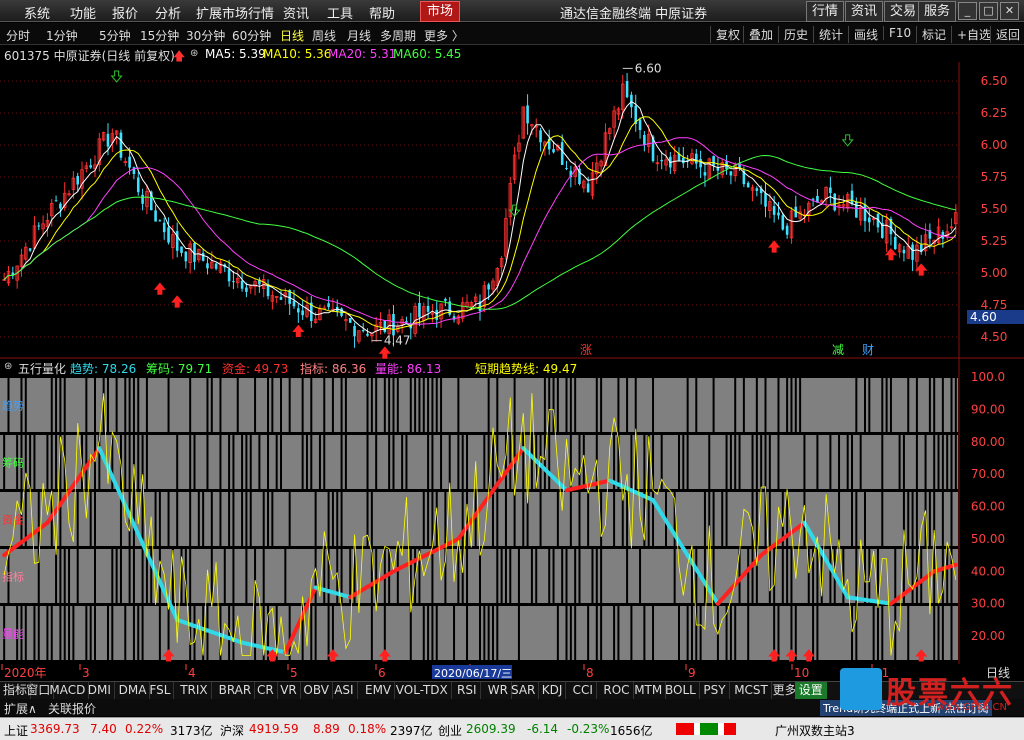 This screenshot has width=1024, height=740. Describe the element at coordinates (681, 690) in the screenshot. I see `tab-boll: BOLL` at that location.